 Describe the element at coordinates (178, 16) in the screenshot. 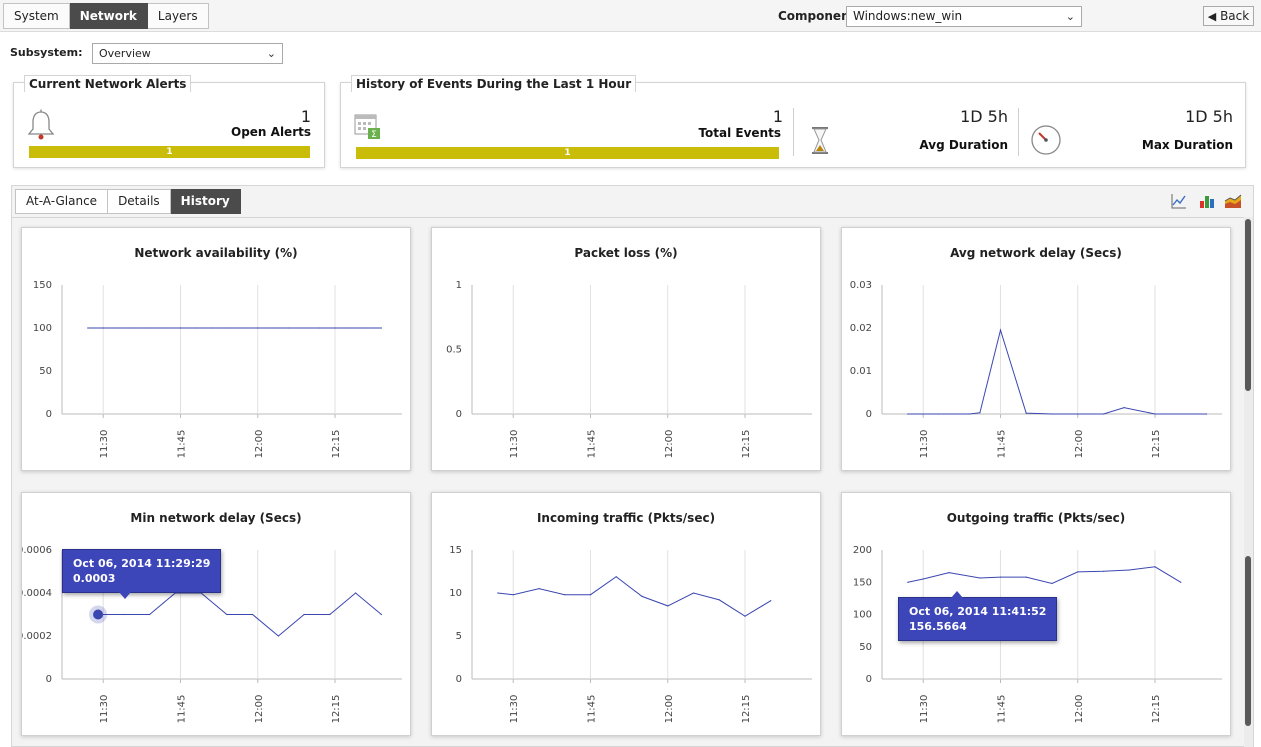

I see `tab-layers: Layers` at that location.